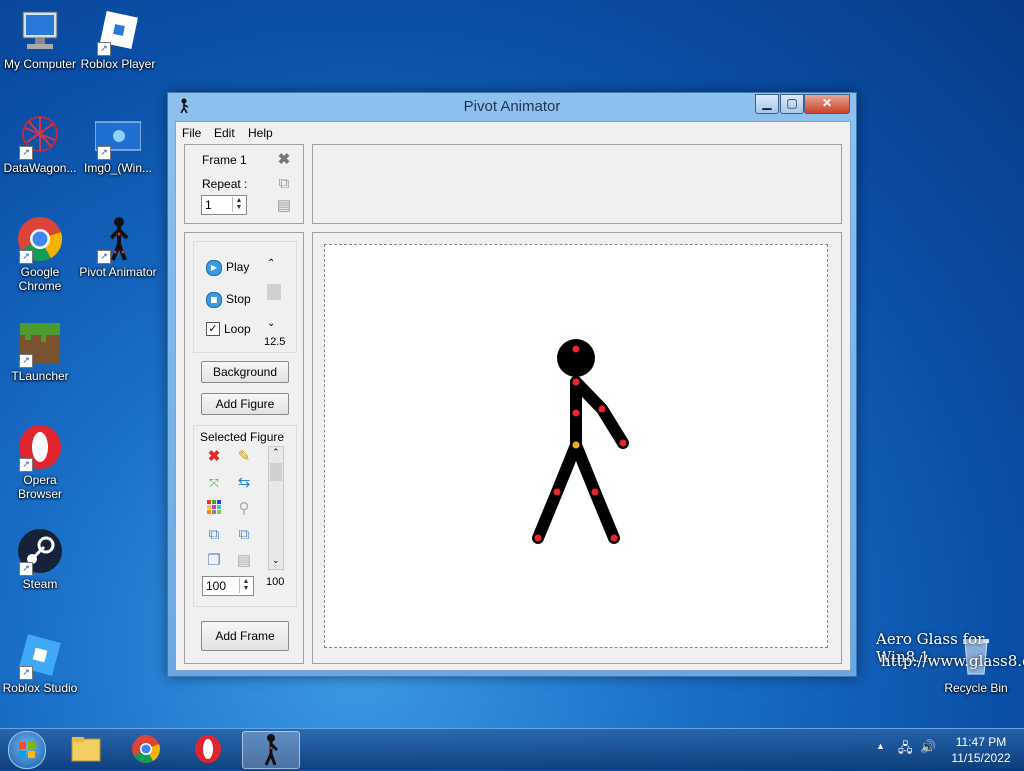 Image resolution: width=1024 pixels, height=771 pixels. Describe the element at coordinates (224, 205) in the screenshot. I see `repeat-stepper: 1 ▲ ▼` at that location.